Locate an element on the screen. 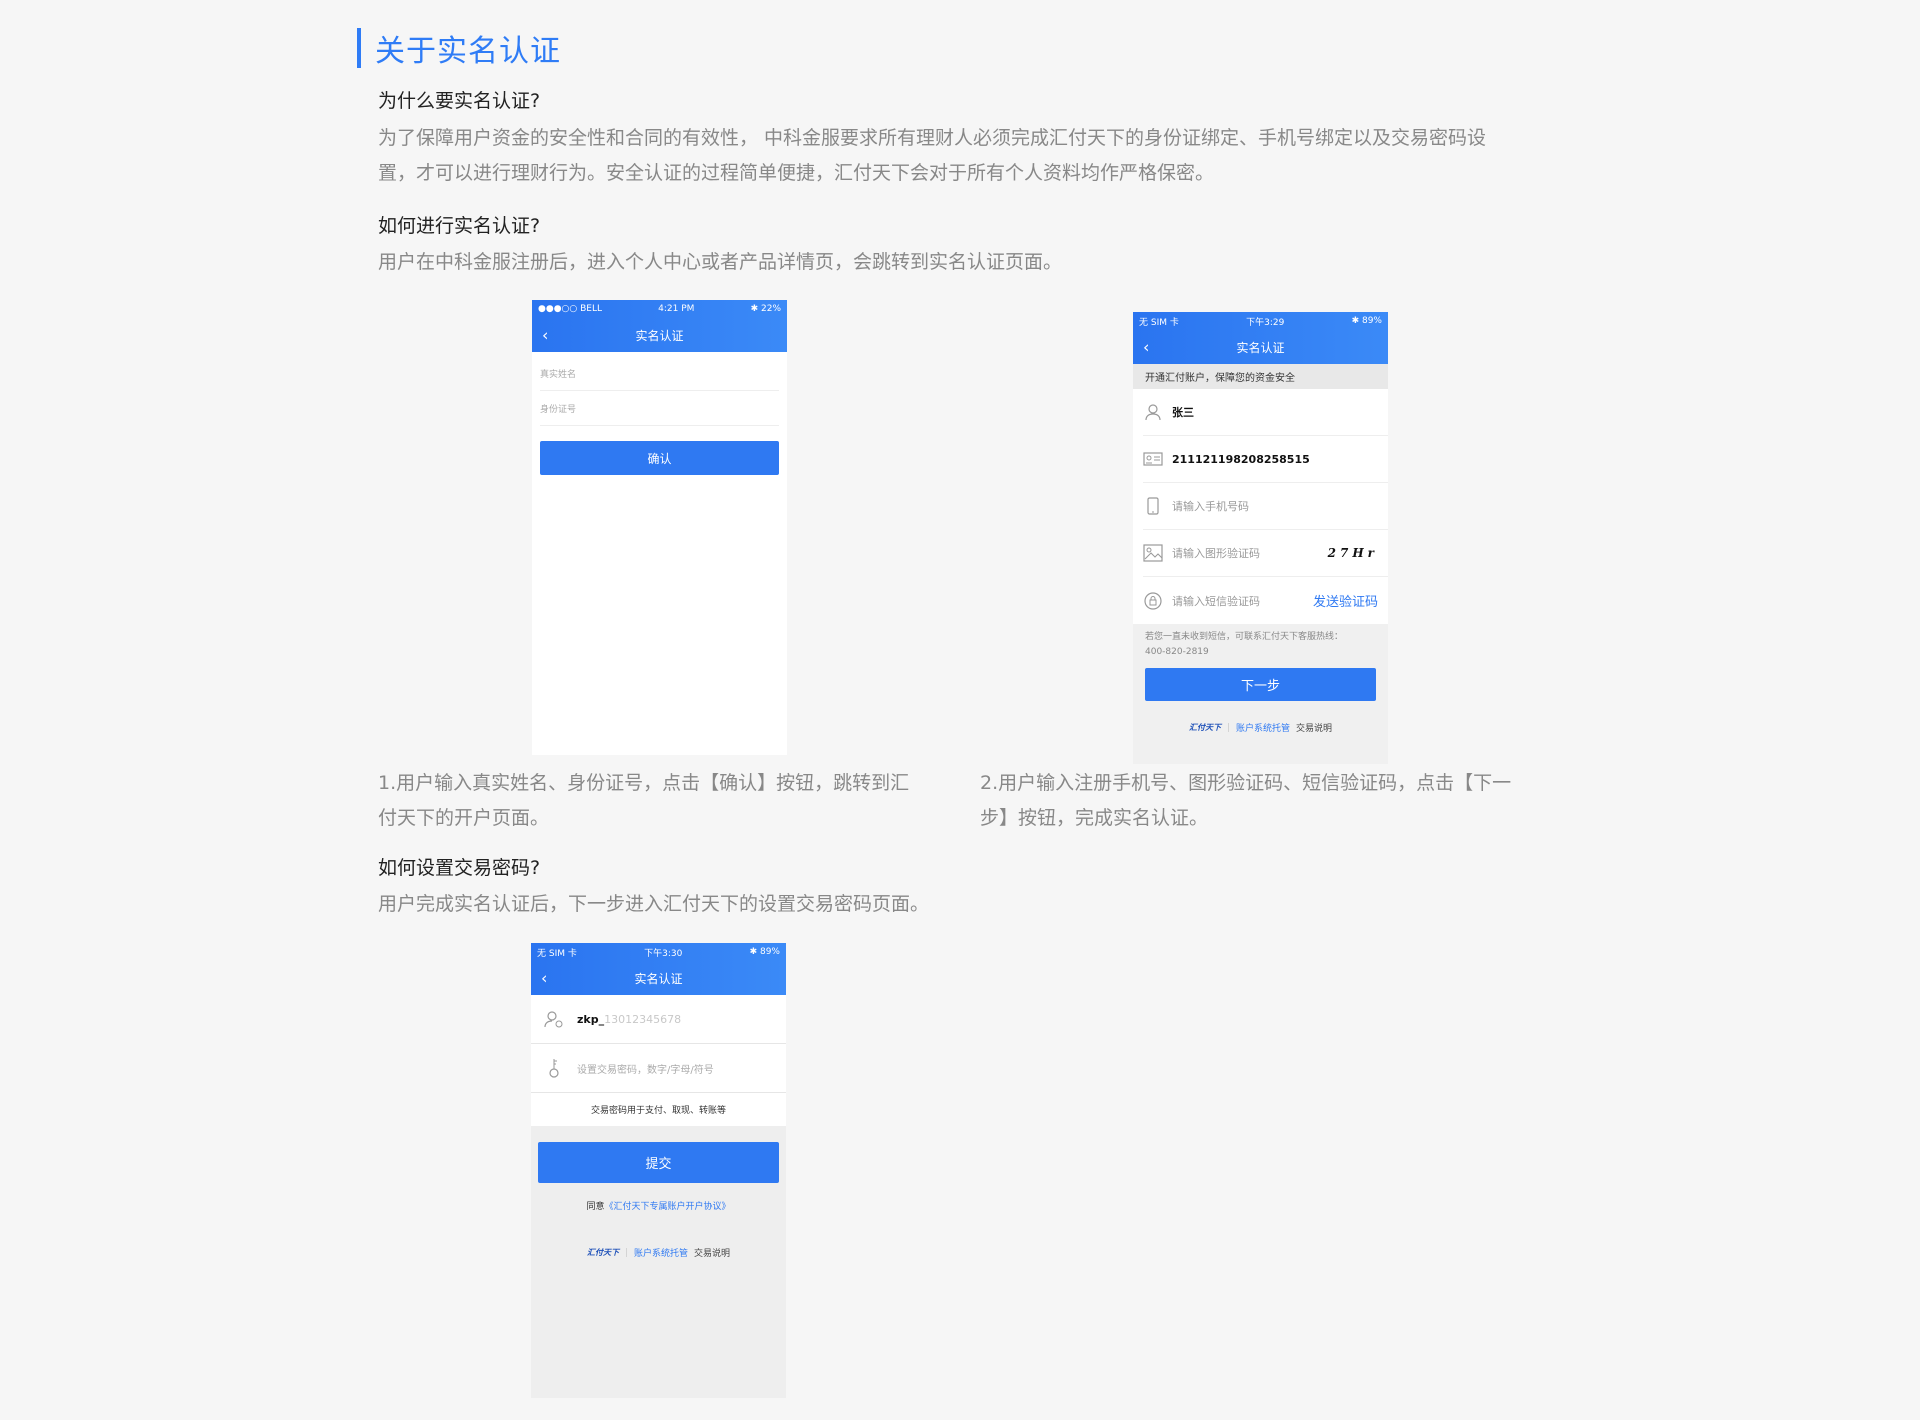 This screenshot has width=1920, height=1420. question-password: 如何设置交易密码? is located at coordinates (459, 868).